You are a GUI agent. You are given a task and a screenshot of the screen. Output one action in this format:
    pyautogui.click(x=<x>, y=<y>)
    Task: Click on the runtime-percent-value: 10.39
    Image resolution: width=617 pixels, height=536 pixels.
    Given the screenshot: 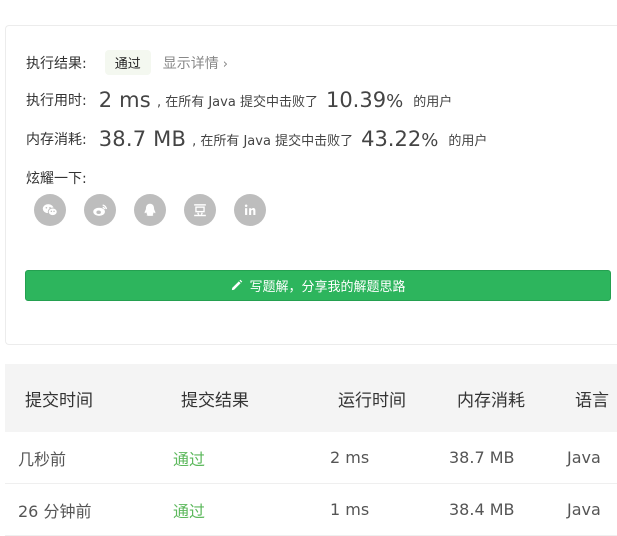 What is the action you would take?
    pyautogui.click(x=356, y=100)
    